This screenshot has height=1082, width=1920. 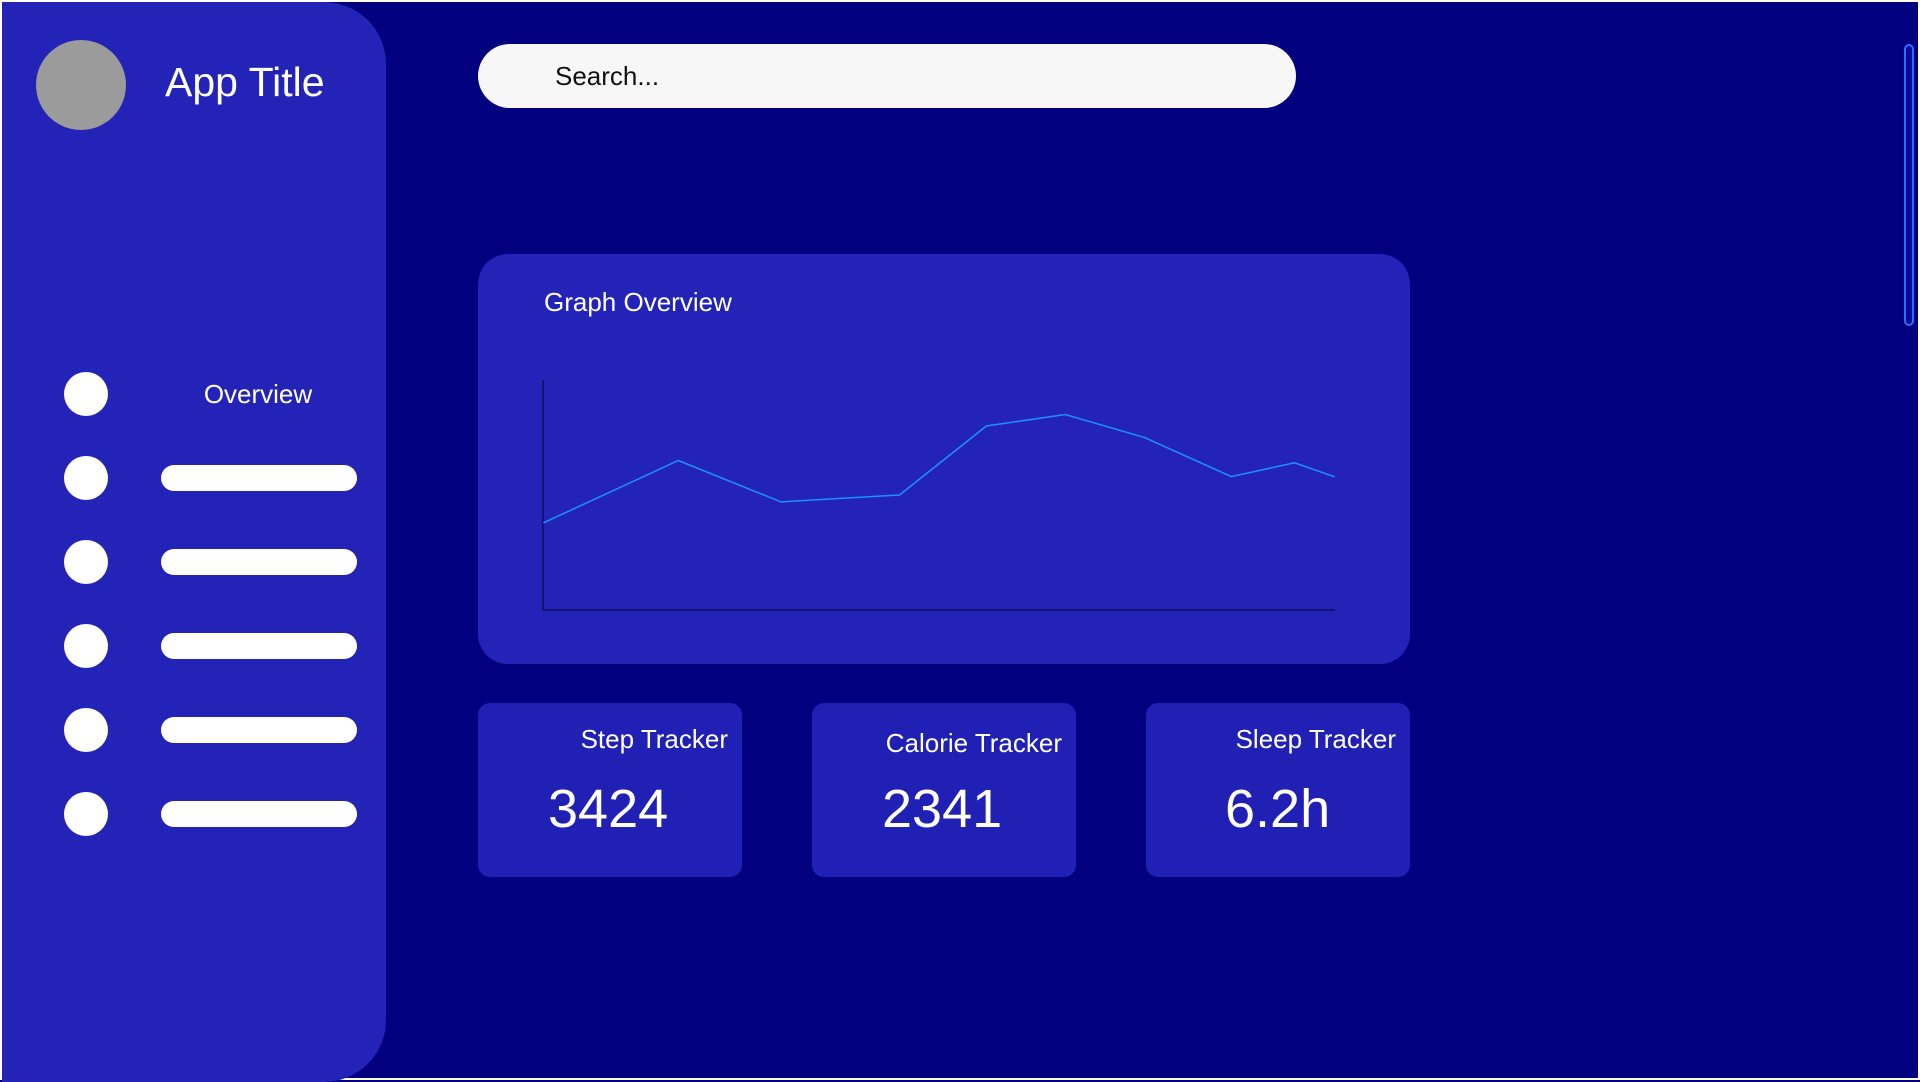 I want to click on tracker-label: Calorie Tracker, so click(x=973, y=743).